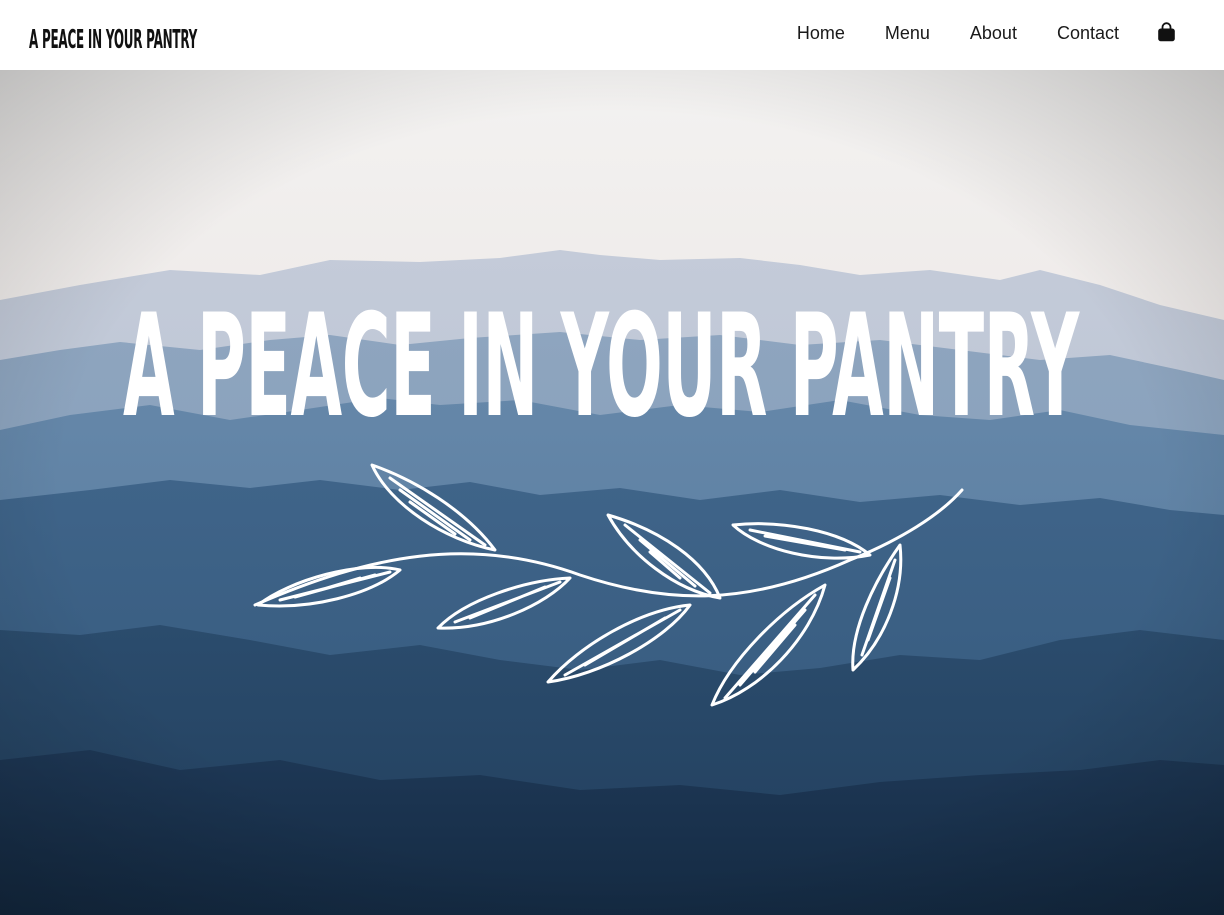 This screenshot has width=1224, height=915. I want to click on nav-about: About, so click(993, 33).